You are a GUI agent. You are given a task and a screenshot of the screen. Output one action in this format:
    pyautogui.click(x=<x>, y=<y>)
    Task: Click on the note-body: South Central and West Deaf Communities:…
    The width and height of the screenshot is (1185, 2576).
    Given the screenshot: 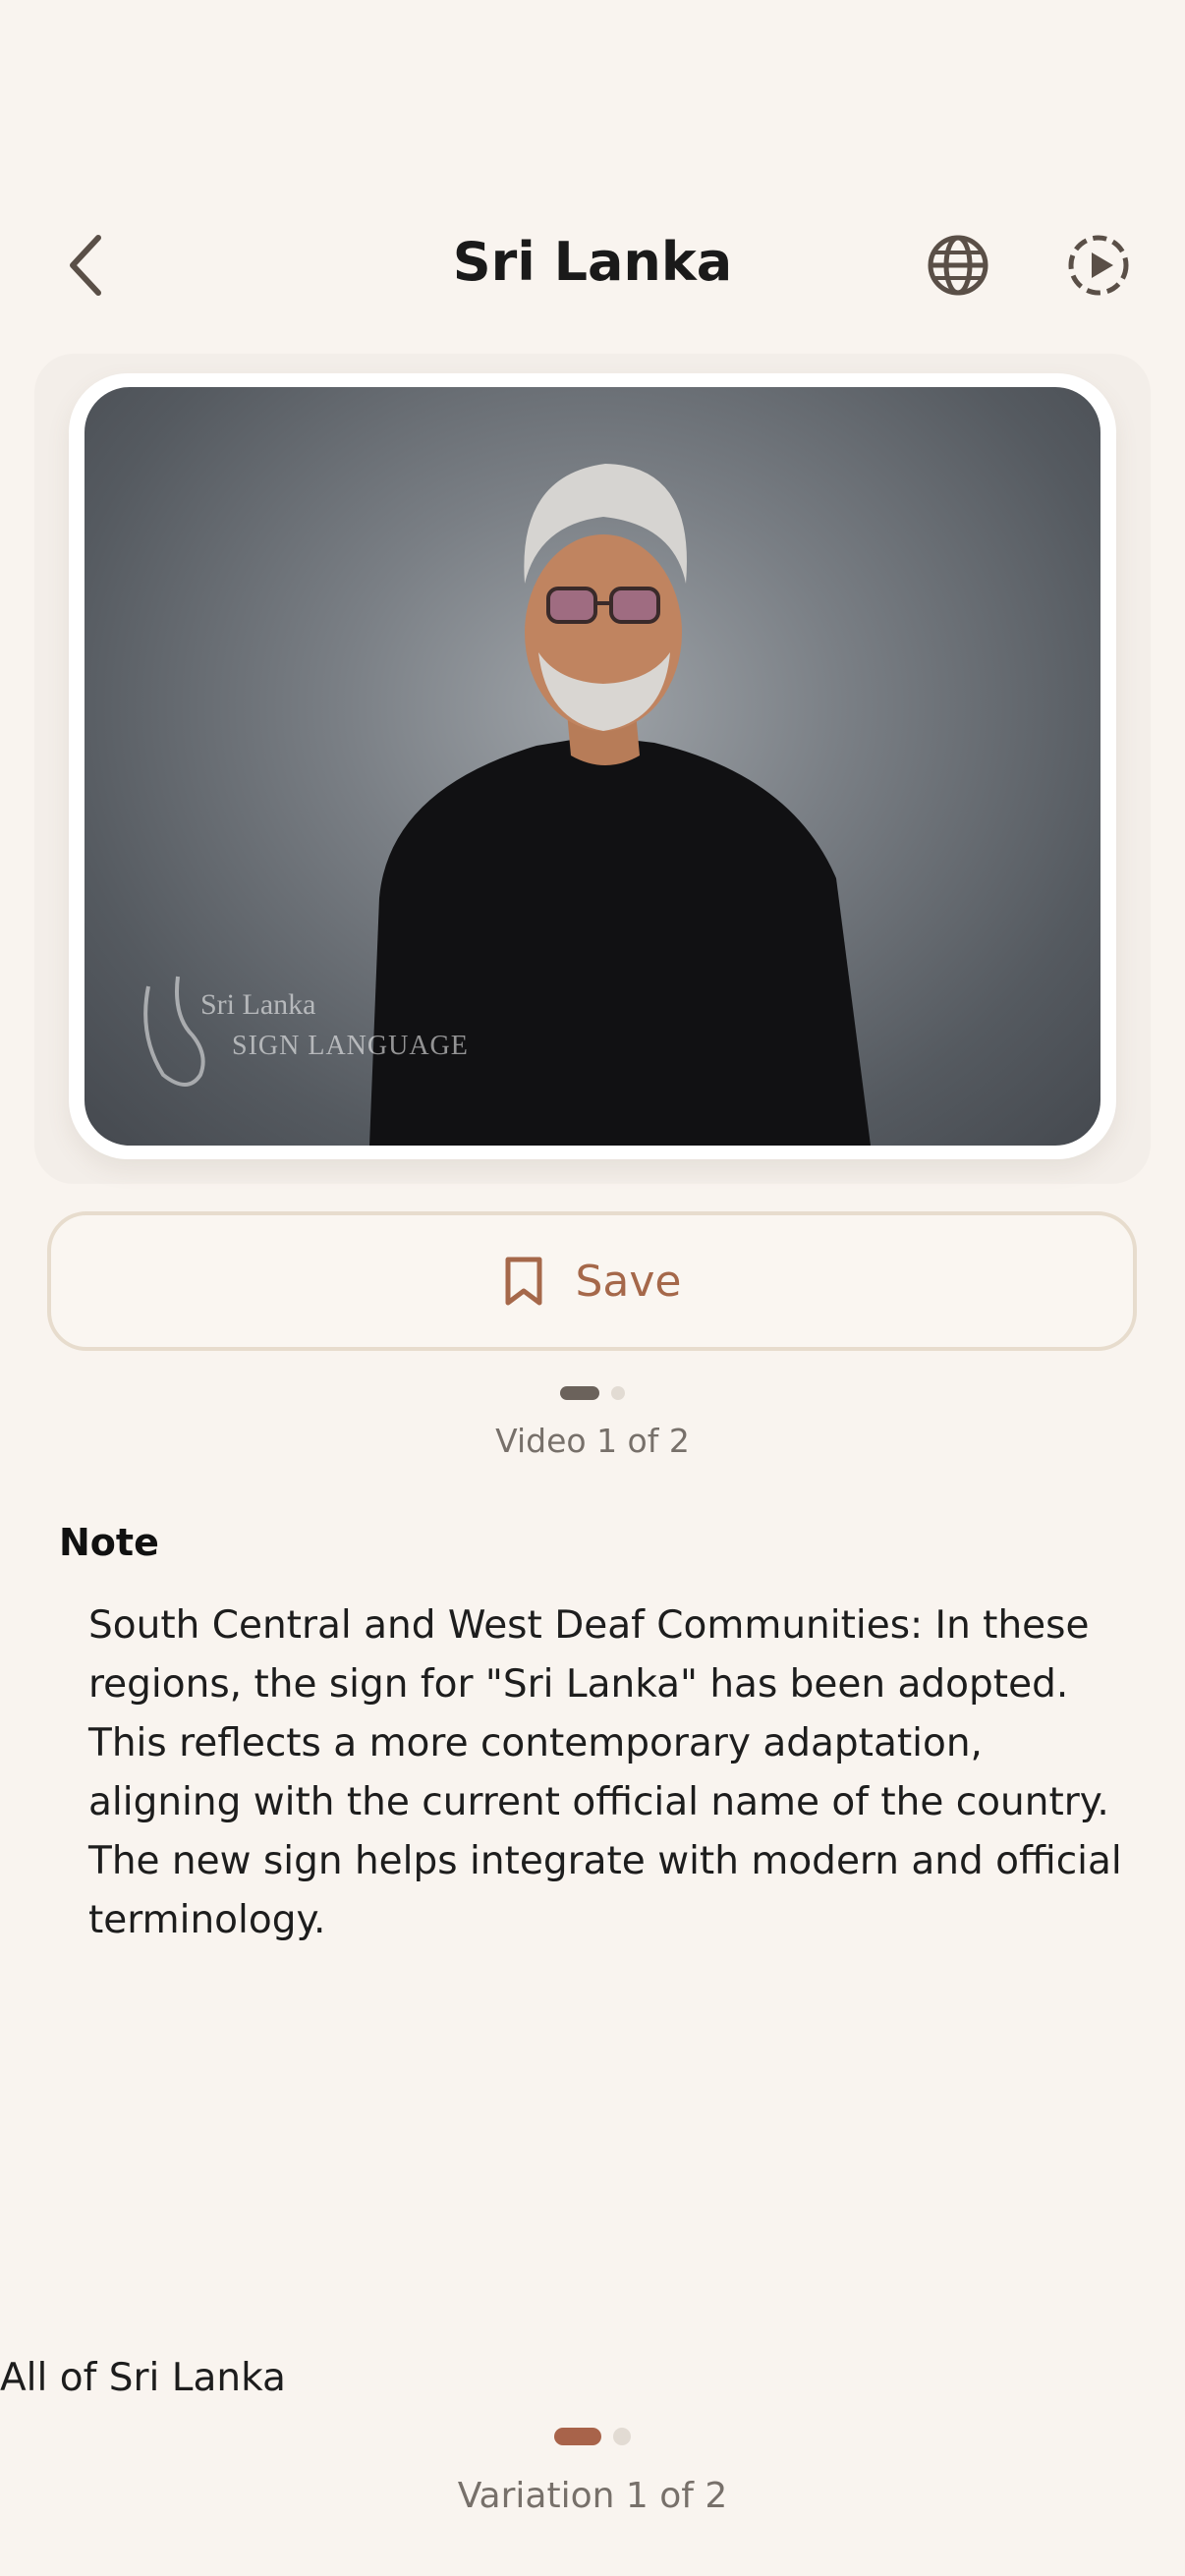 What is the action you would take?
    pyautogui.click(x=605, y=1772)
    